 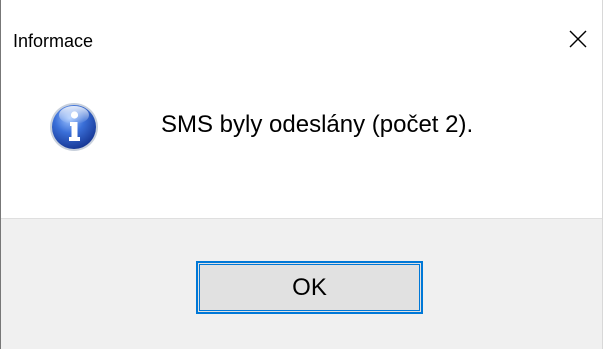 I want to click on ok-button: OK, so click(x=309, y=287).